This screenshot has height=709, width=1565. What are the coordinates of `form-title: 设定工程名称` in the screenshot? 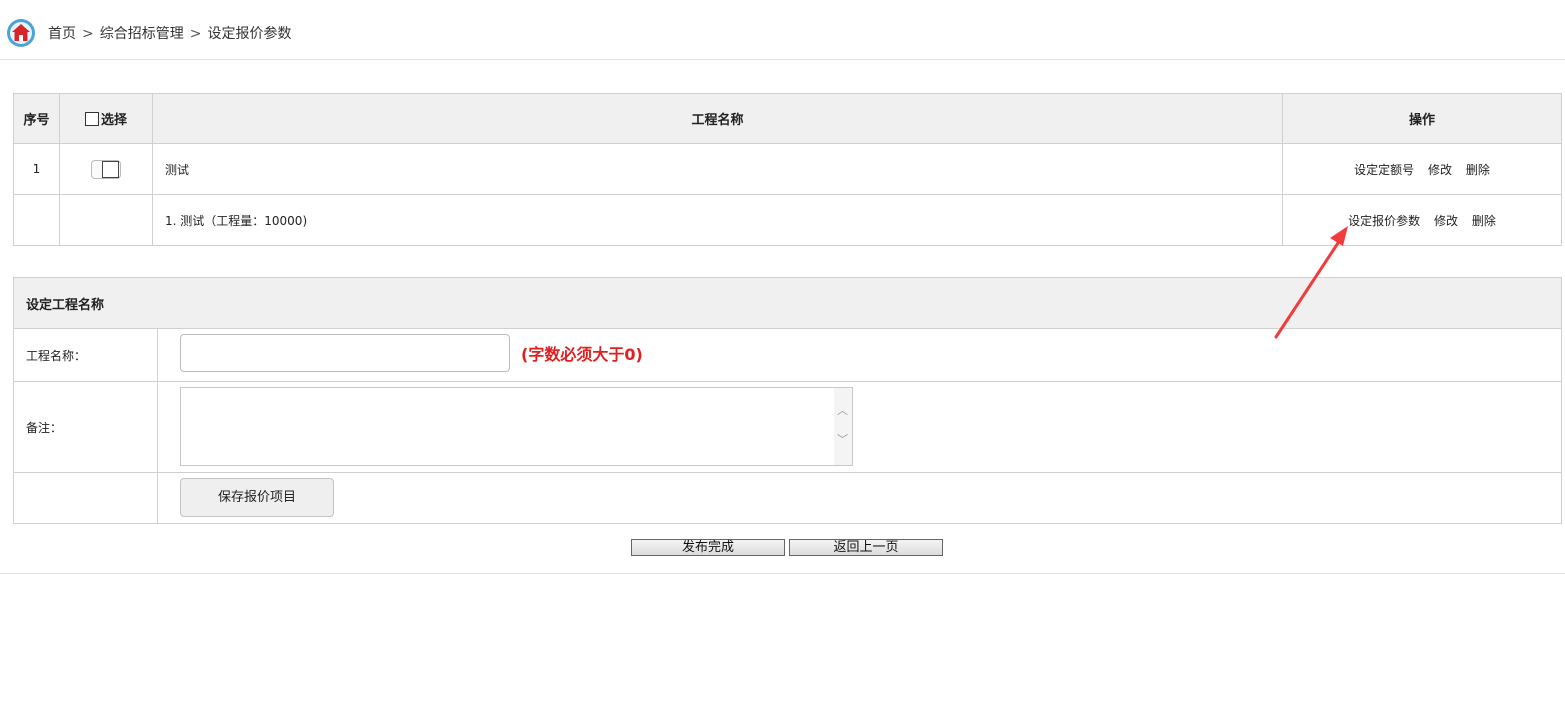 It's located at (787, 303).